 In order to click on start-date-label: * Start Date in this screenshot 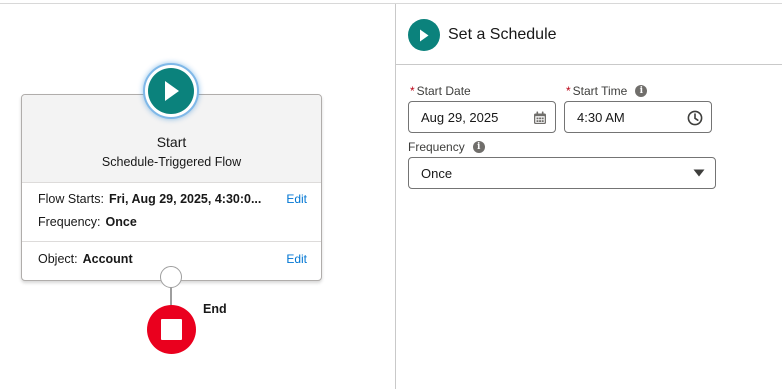, I will do `click(440, 91)`.